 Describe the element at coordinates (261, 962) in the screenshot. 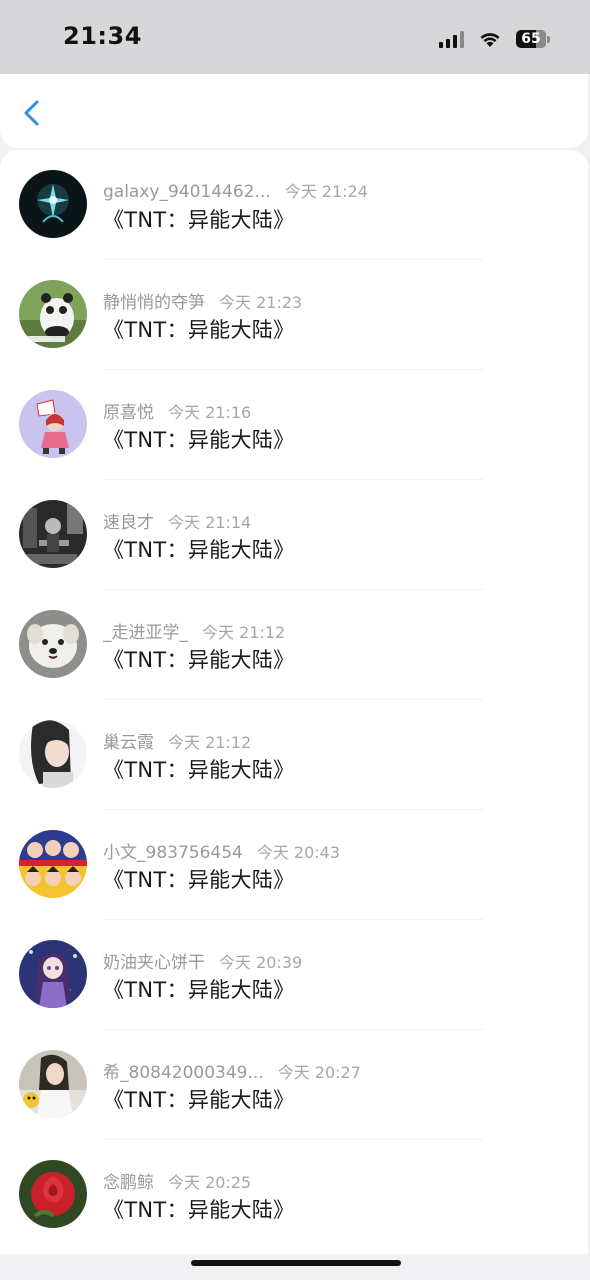

I see `reply-time: 今天 20:39` at that location.